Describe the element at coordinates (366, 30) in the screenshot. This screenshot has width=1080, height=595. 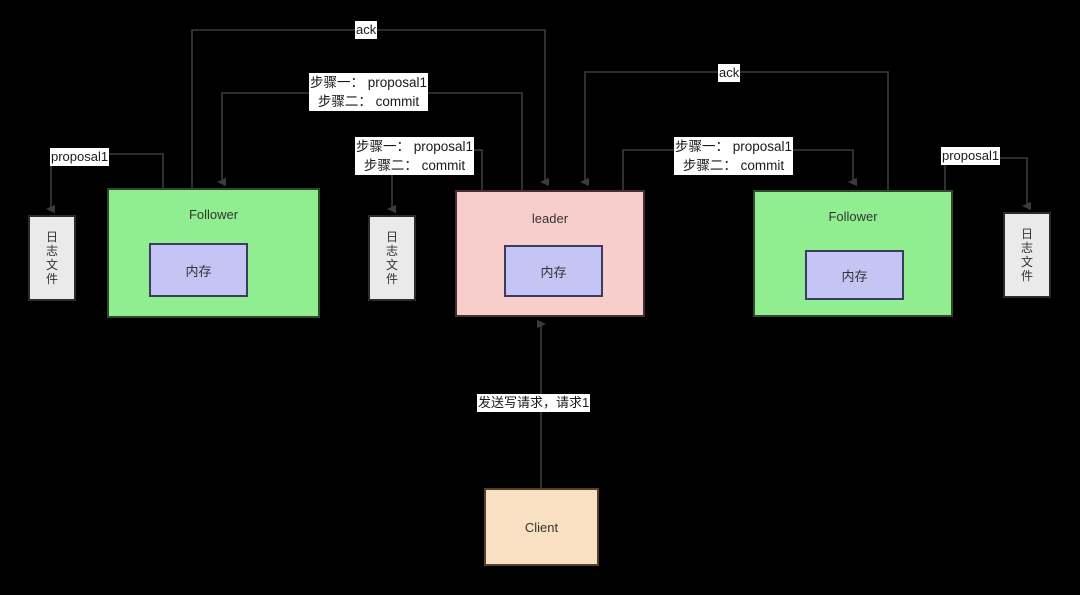
I see `edge-label-ack-left: ack` at that location.